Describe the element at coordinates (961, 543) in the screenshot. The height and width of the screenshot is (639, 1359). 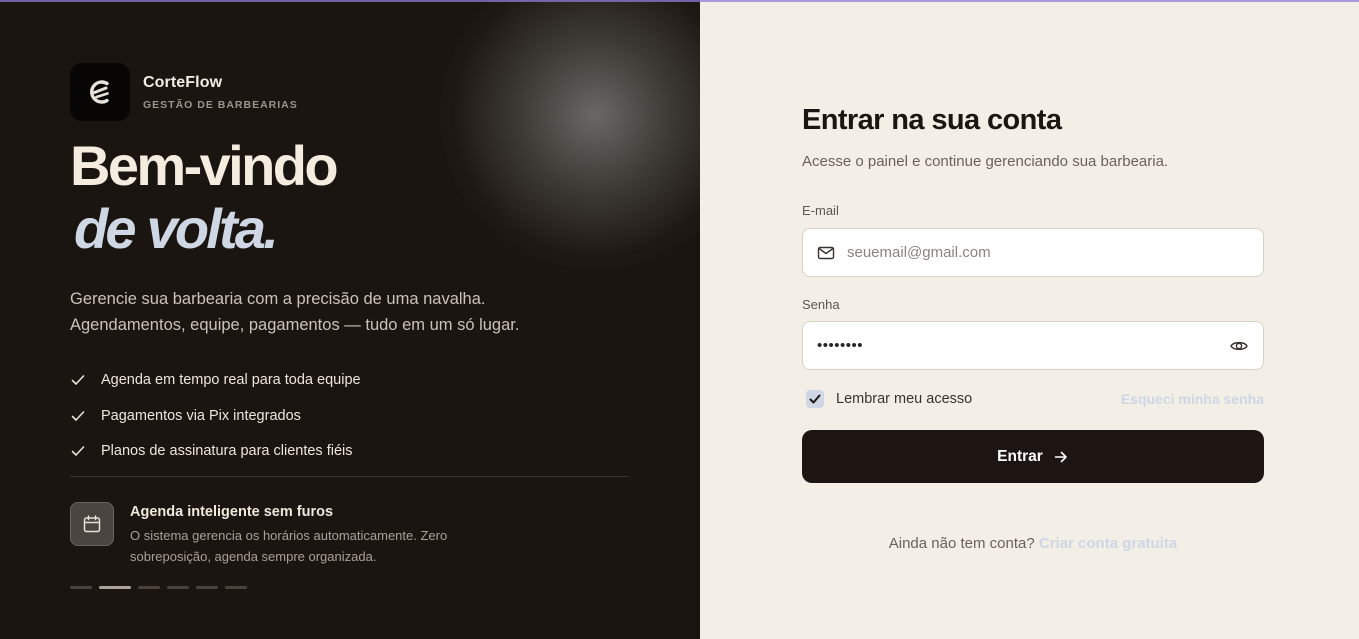
I see `signup-text: Ainda não tem conta?` at that location.